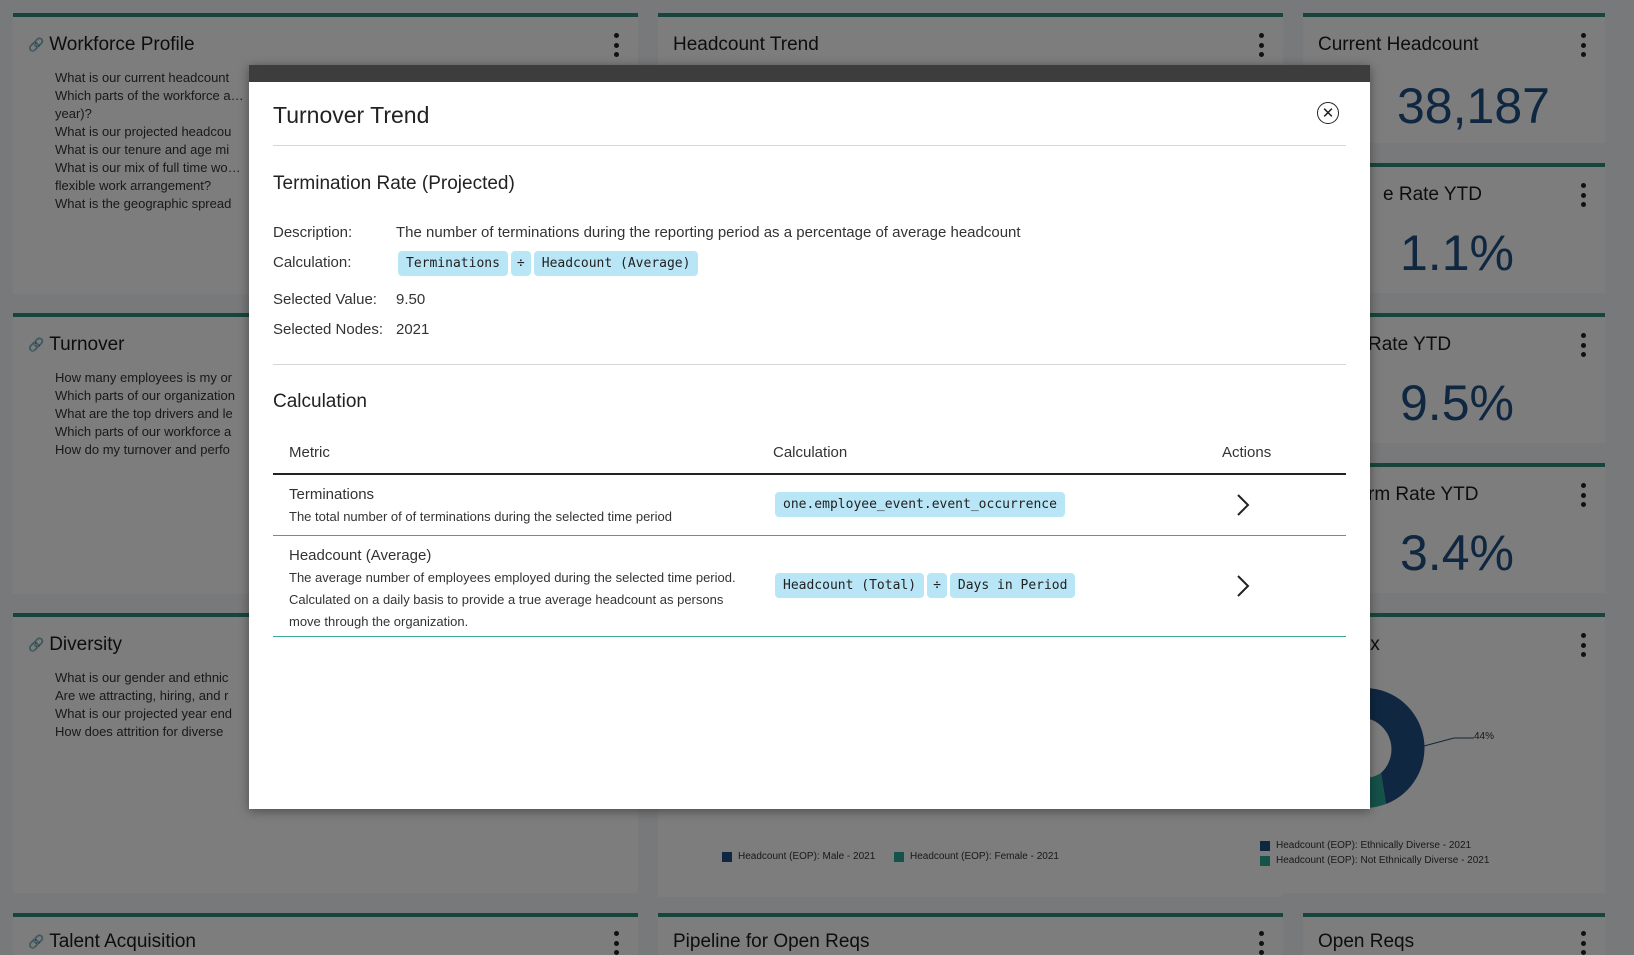  Describe the element at coordinates (351, 115) in the screenshot. I see `modal-title: Turnover Trend` at that location.